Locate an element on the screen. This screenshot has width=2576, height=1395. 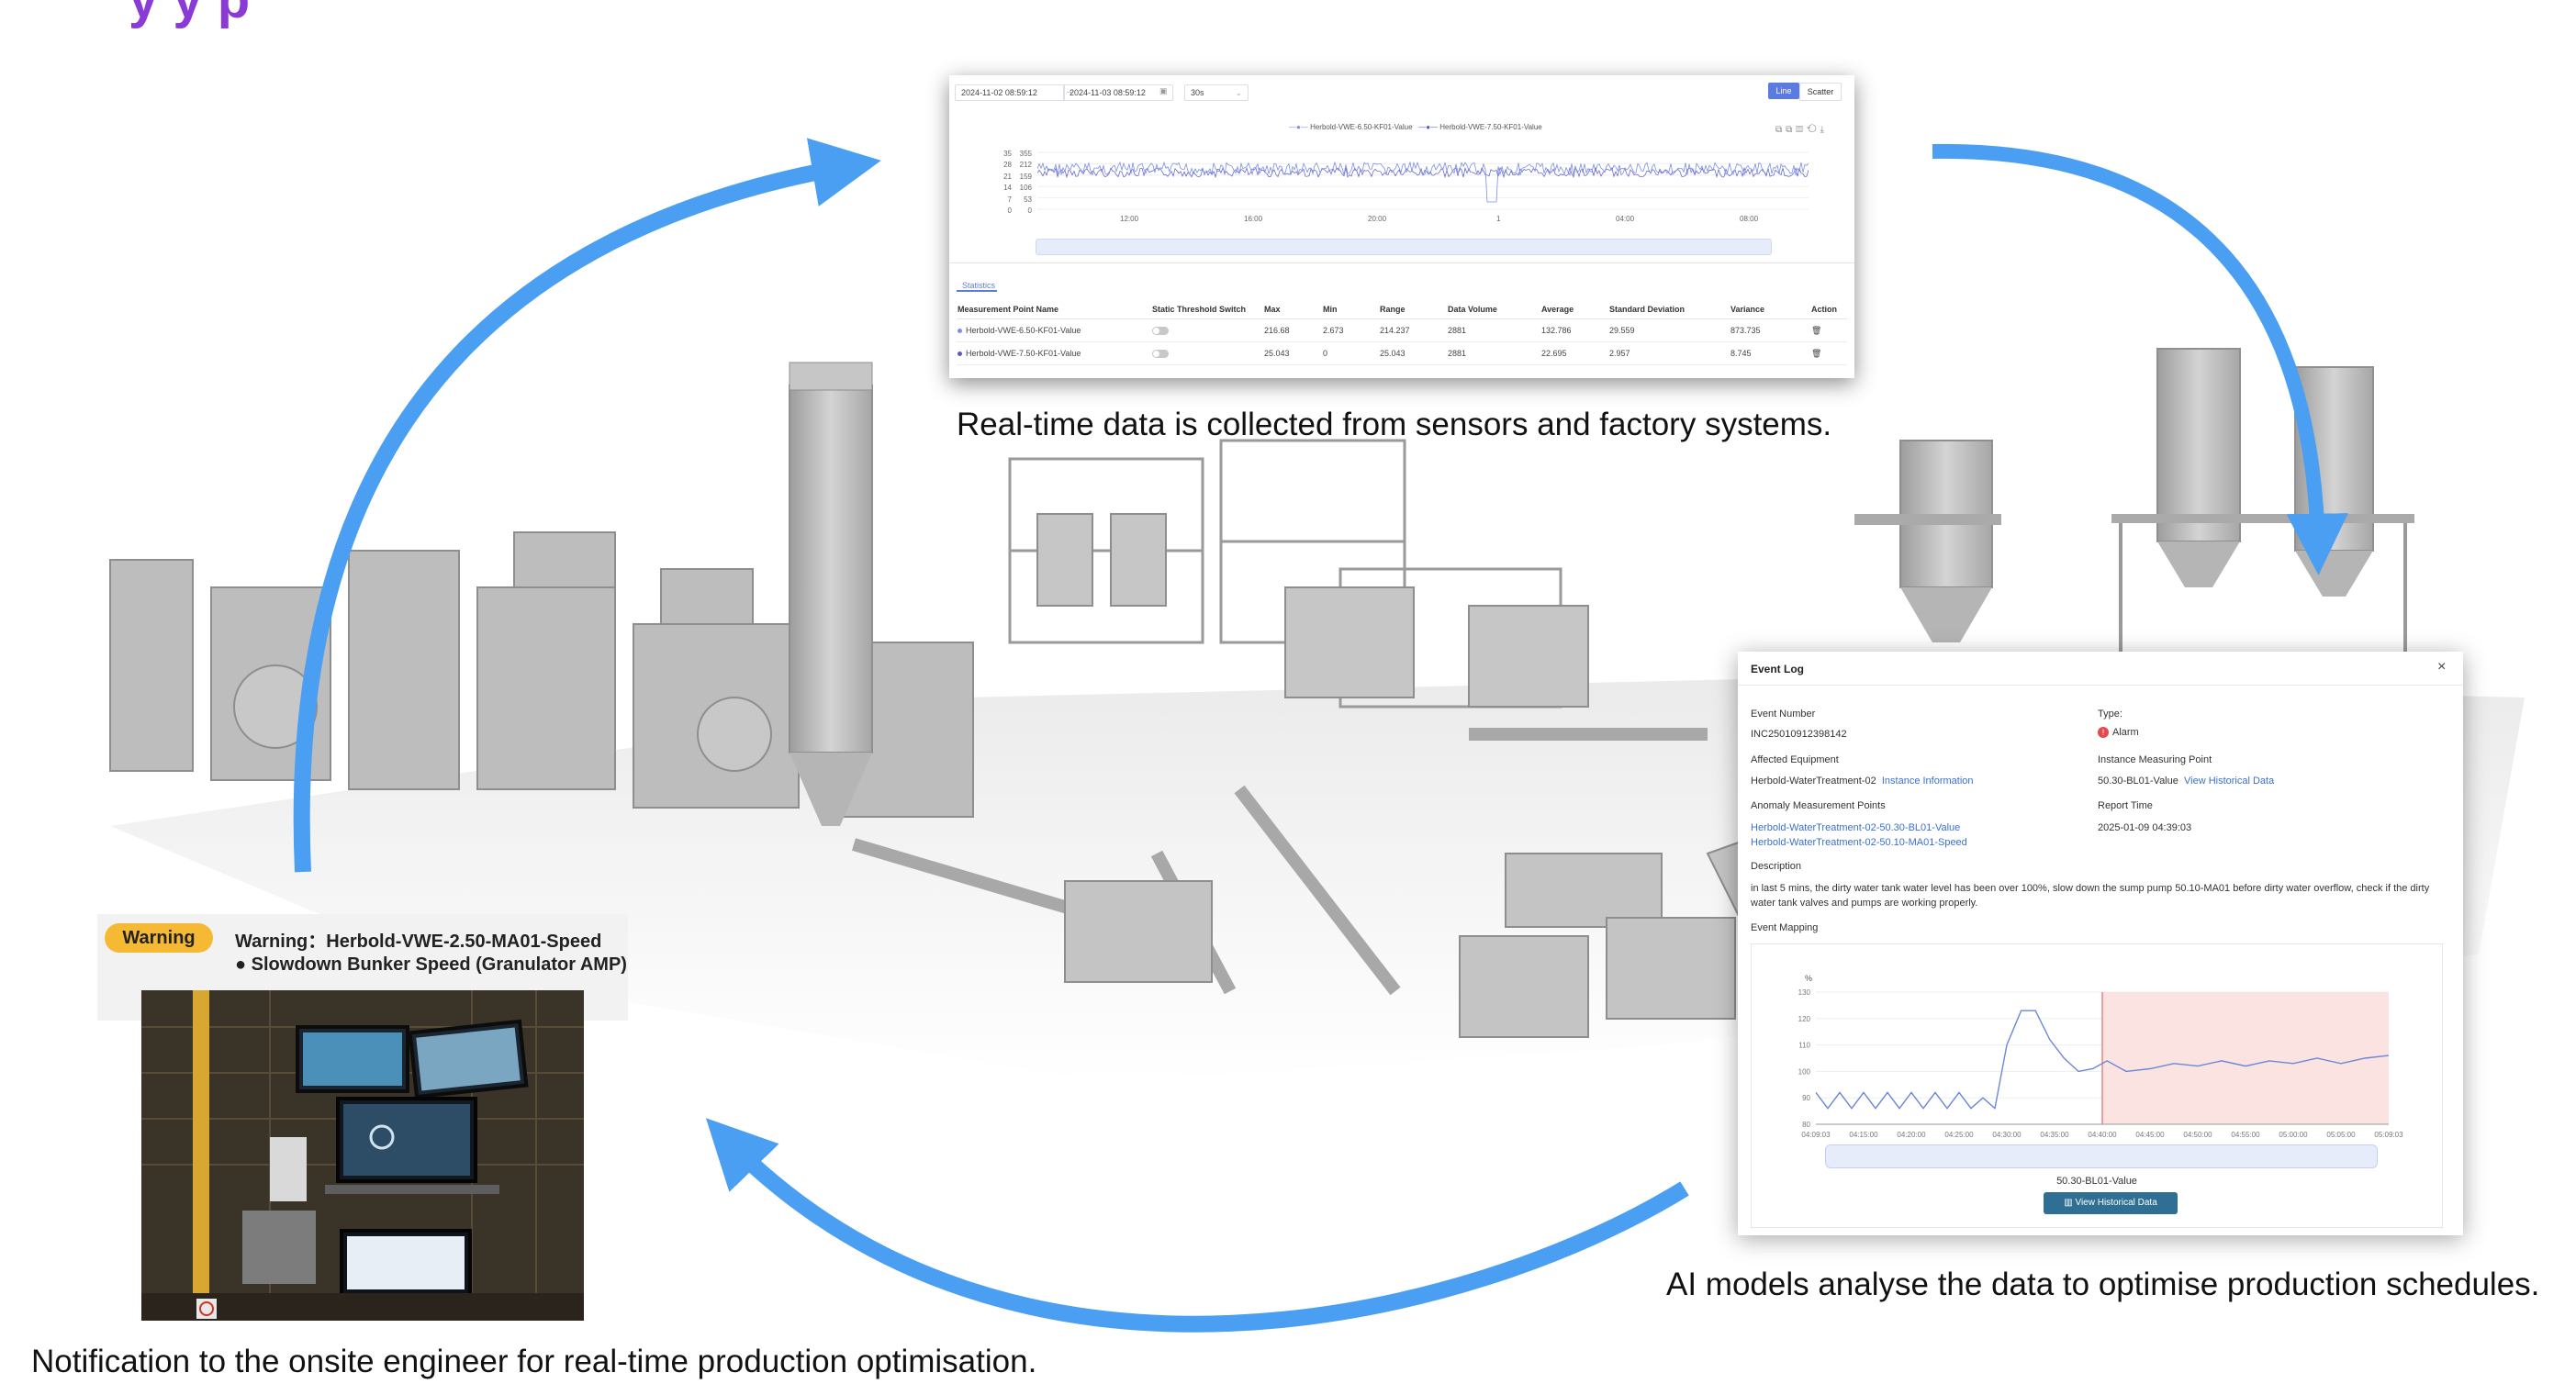
cell-variance: 8.745 is located at coordinates (1770, 353).